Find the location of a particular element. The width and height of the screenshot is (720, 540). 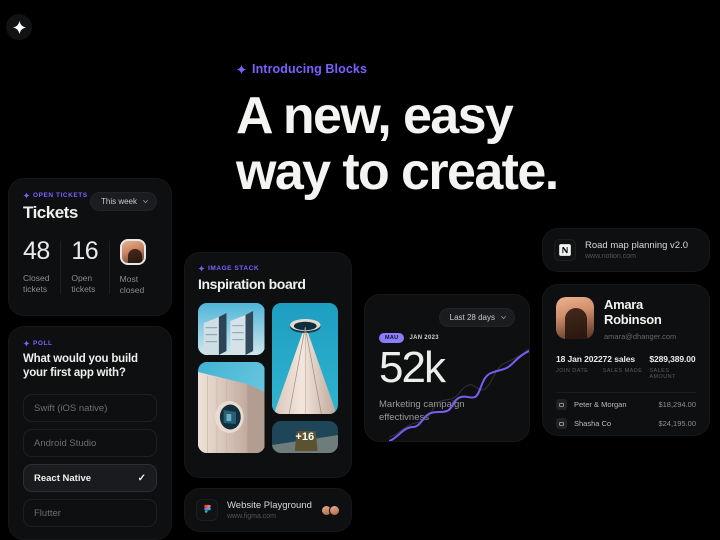

profile-stat-key: SALES MADE is located at coordinates (622, 371).